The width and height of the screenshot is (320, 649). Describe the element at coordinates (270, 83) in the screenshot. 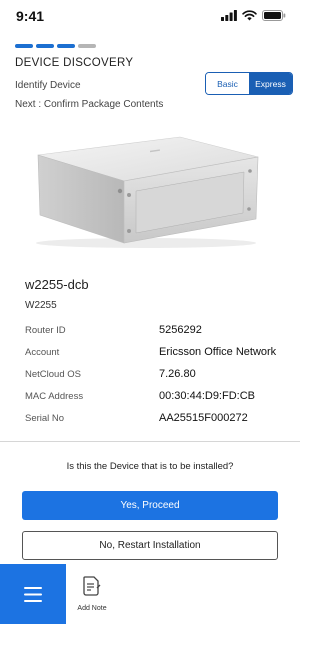

I see `express-mode-option: Express` at that location.